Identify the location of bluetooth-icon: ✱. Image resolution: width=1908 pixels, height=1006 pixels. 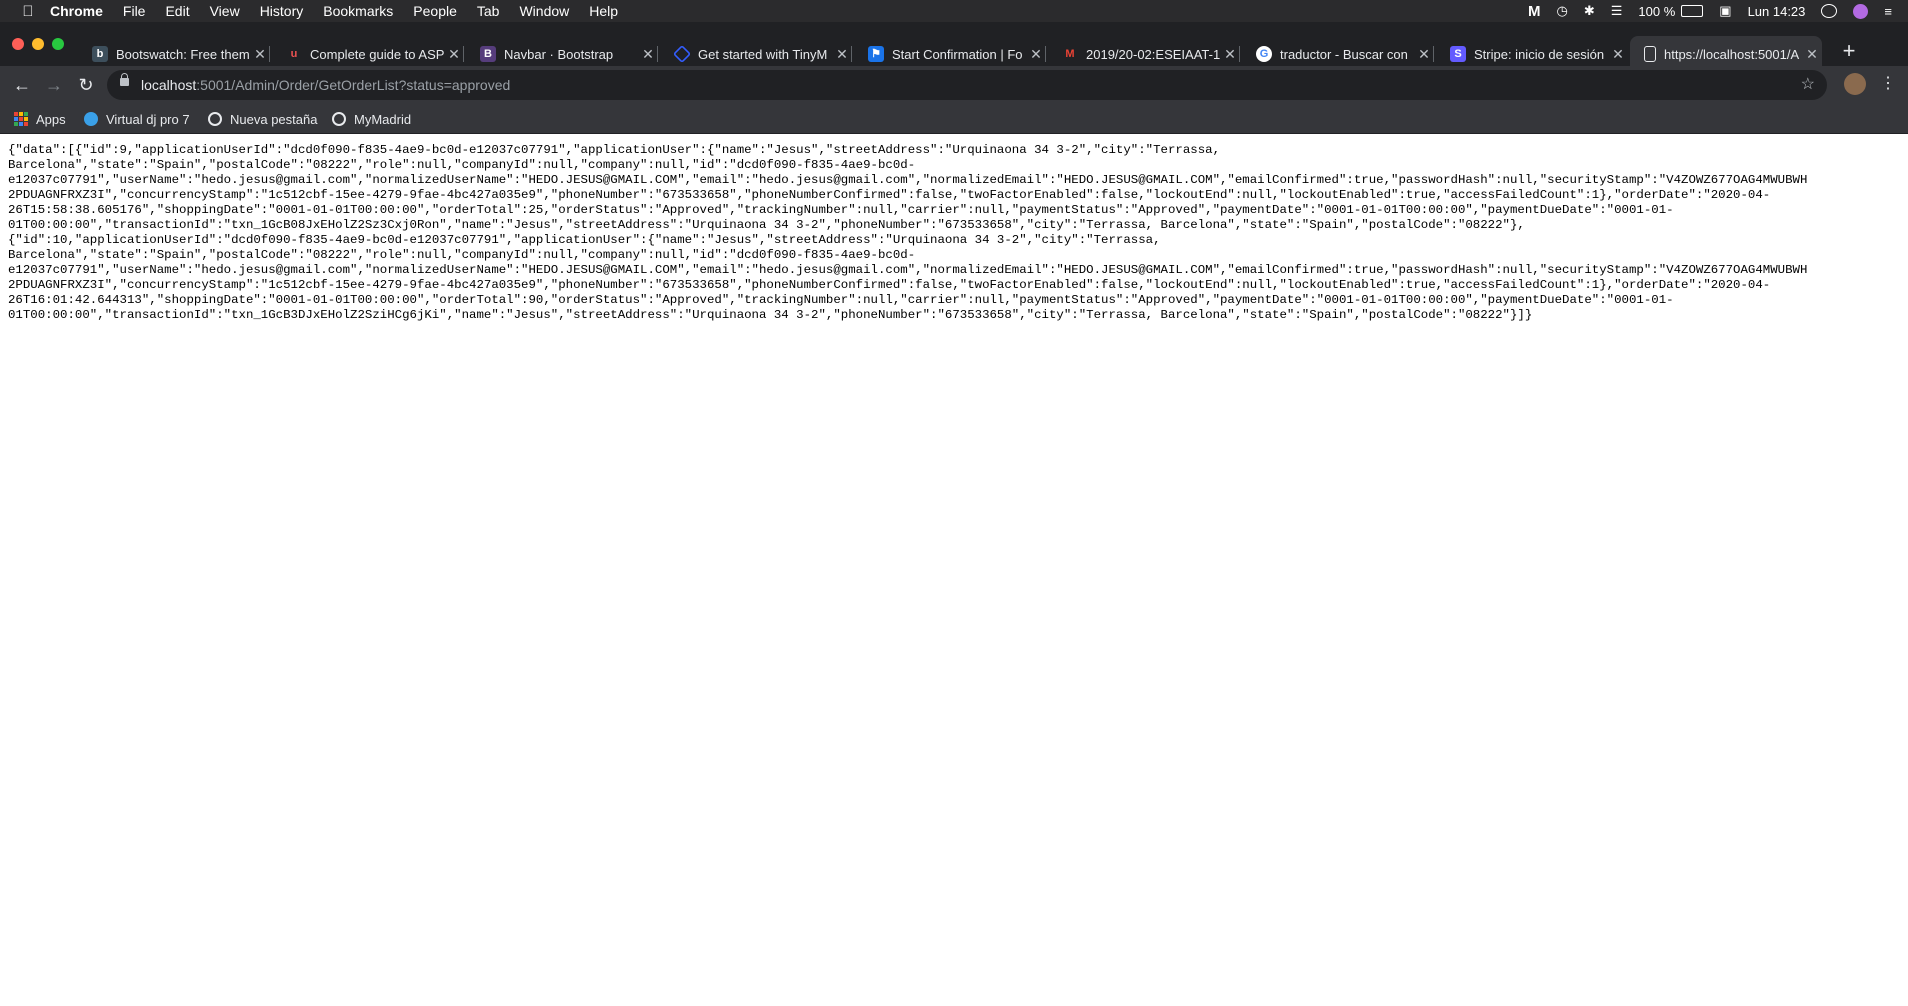
(1589, 11).